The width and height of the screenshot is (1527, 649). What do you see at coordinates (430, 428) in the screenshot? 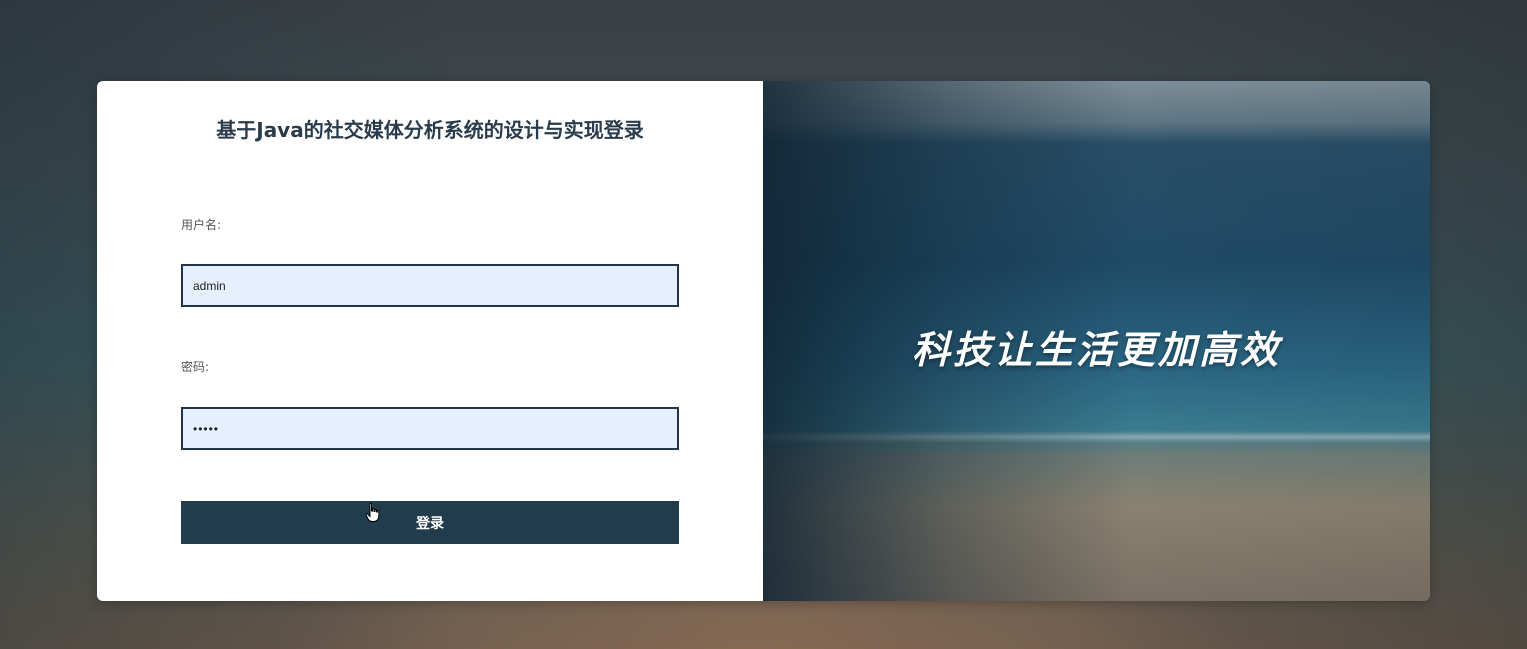
I see `password-input` at bounding box center [430, 428].